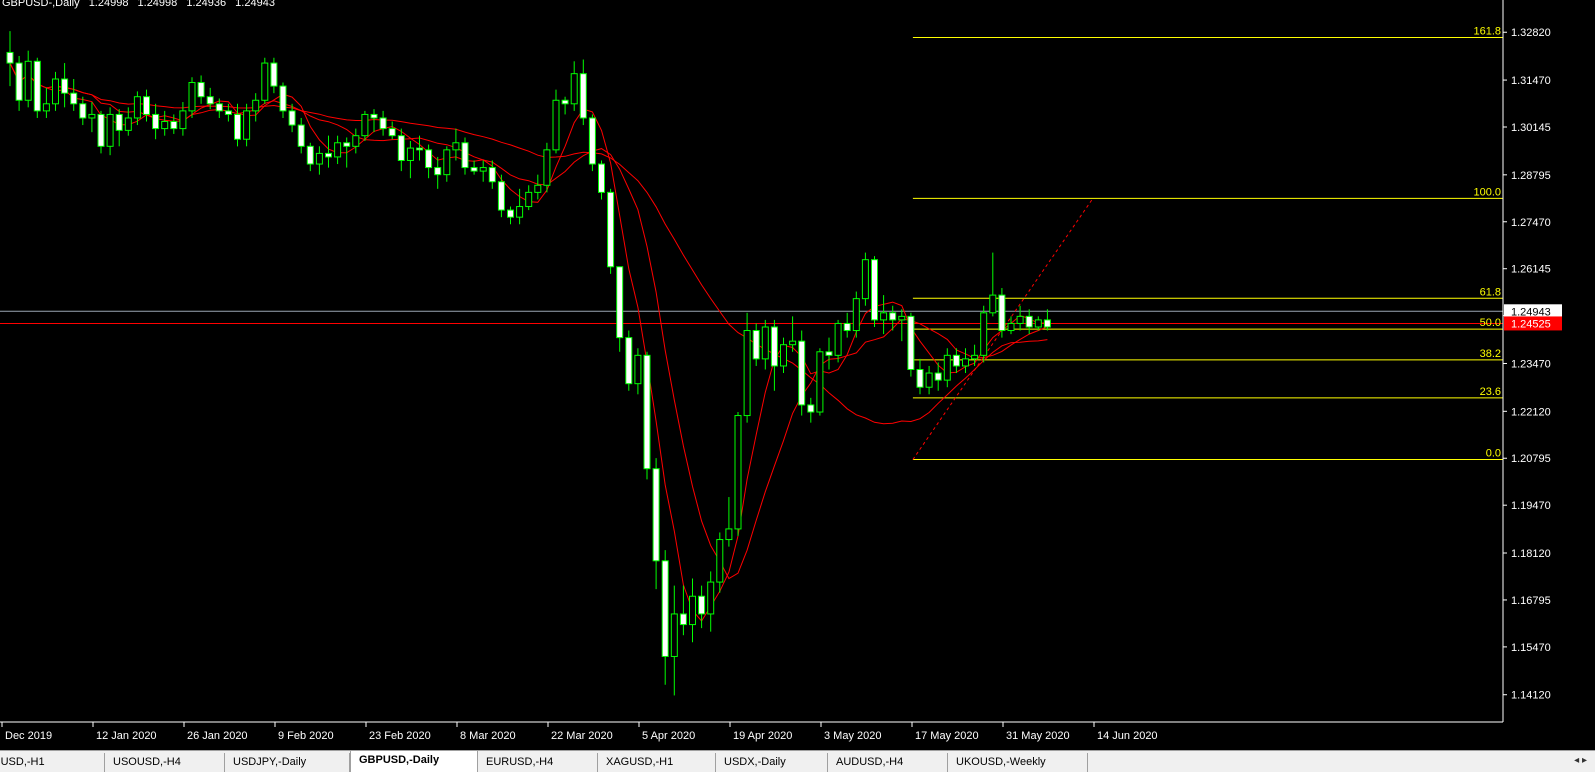 The height and width of the screenshot is (772, 1595). I want to click on price-tick-label: 1.30145, so click(1531, 128).